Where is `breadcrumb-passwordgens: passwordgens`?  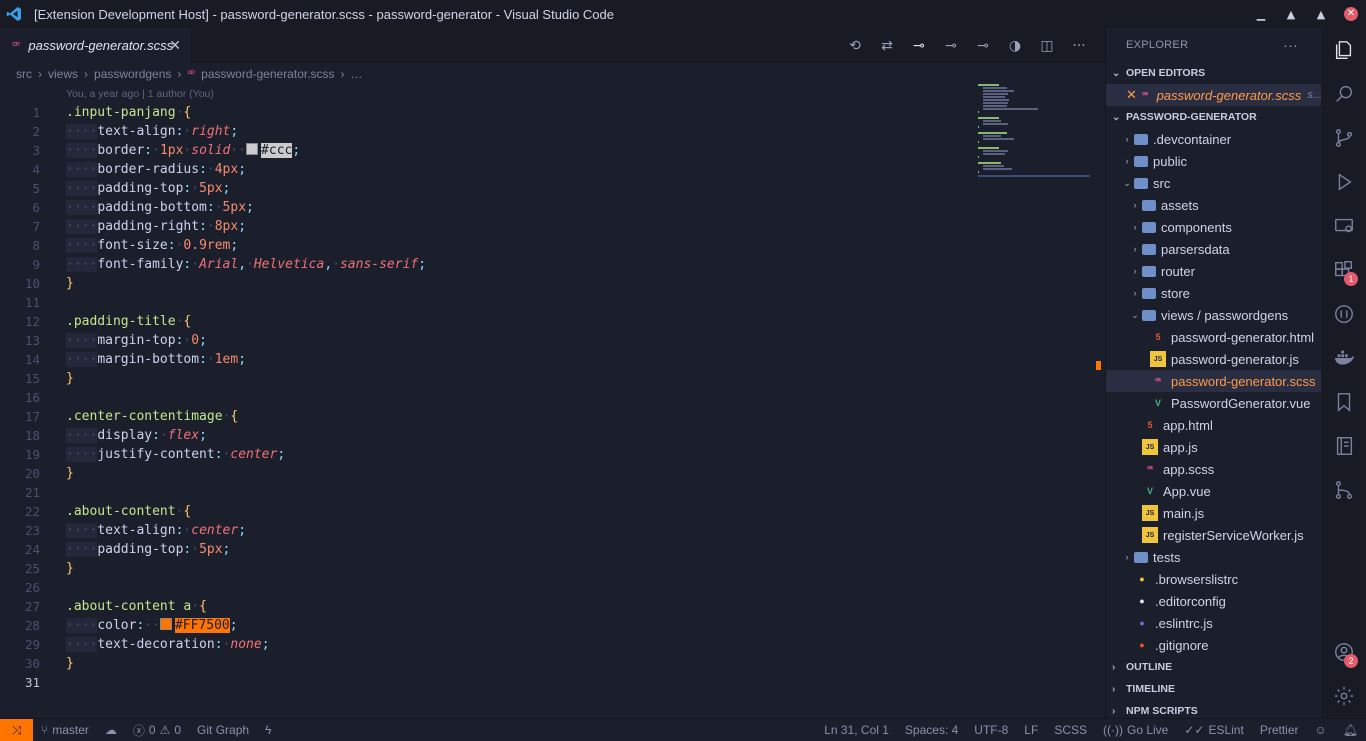 breadcrumb-passwordgens: passwordgens is located at coordinates (132, 74).